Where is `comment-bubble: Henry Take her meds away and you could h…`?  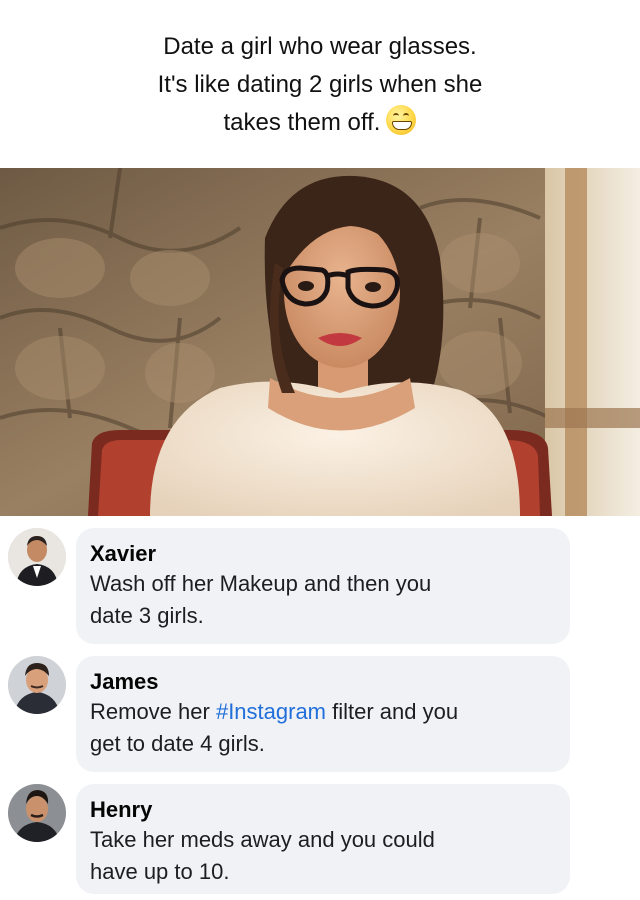 comment-bubble: Henry Take her meds away and you could h… is located at coordinates (323, 839).